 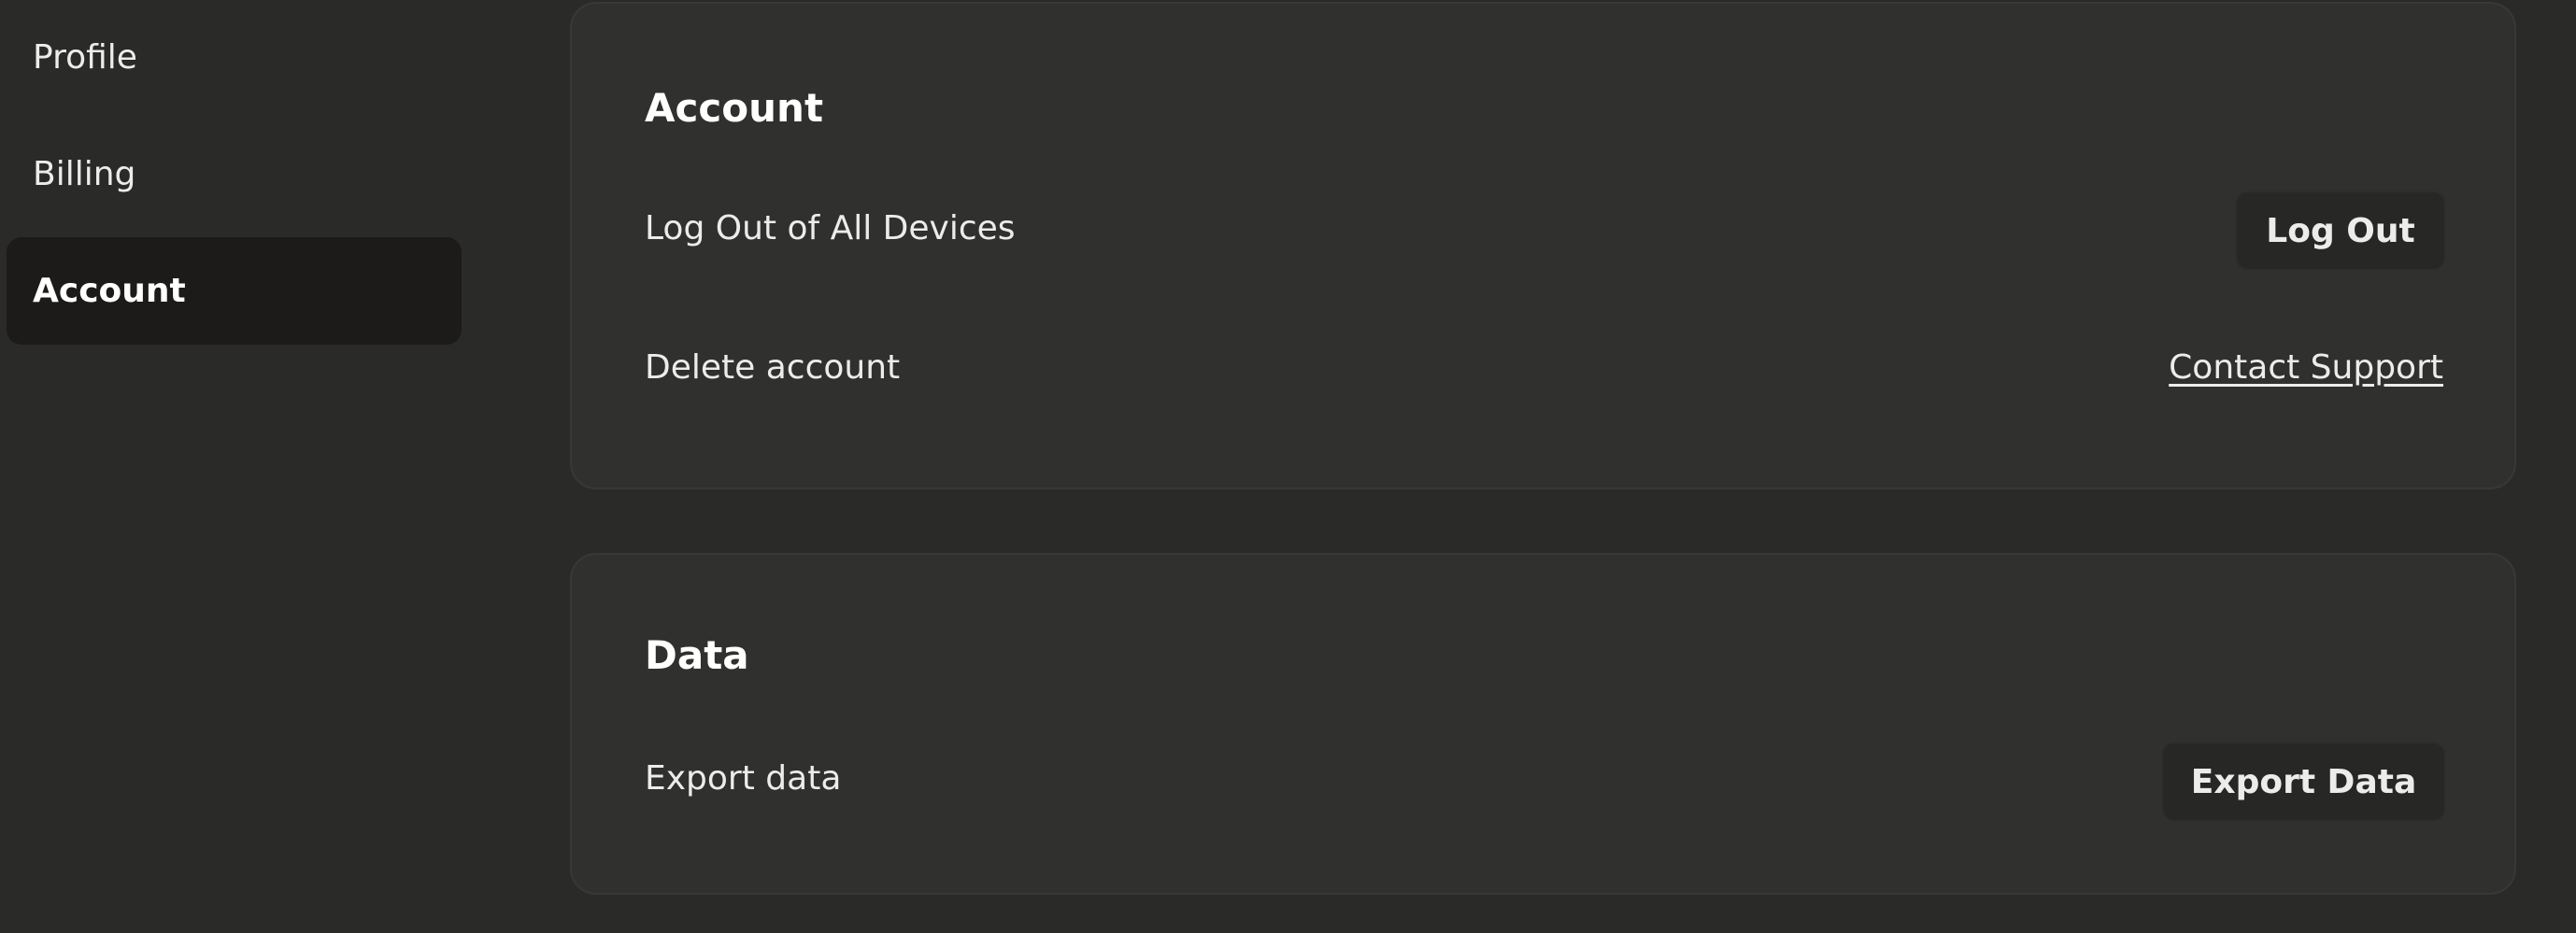 What do you see at coordinates (235, 57) in the screenshot?
I see `sidebar-item-profile: Profile` at bounding box center [235, 57].